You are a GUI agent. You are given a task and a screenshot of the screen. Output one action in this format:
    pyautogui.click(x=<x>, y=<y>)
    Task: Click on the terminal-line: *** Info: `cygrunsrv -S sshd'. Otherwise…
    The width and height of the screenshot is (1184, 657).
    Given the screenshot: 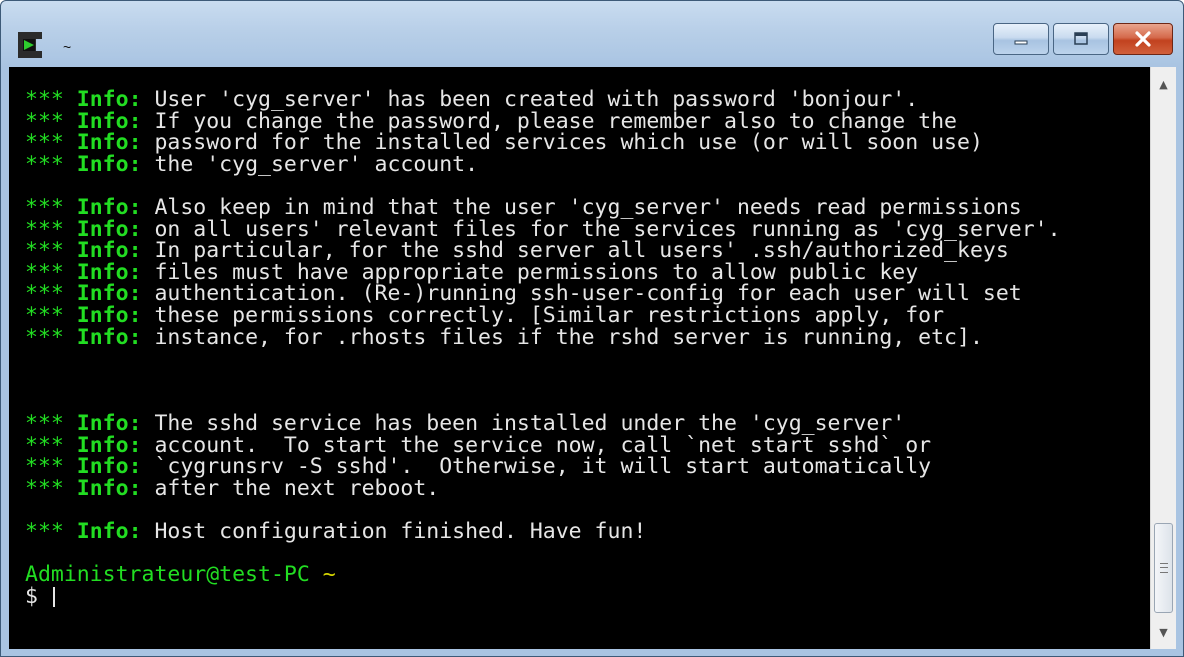 What is the action you would take?
    pyautogui.click(x=543, y=467)
    